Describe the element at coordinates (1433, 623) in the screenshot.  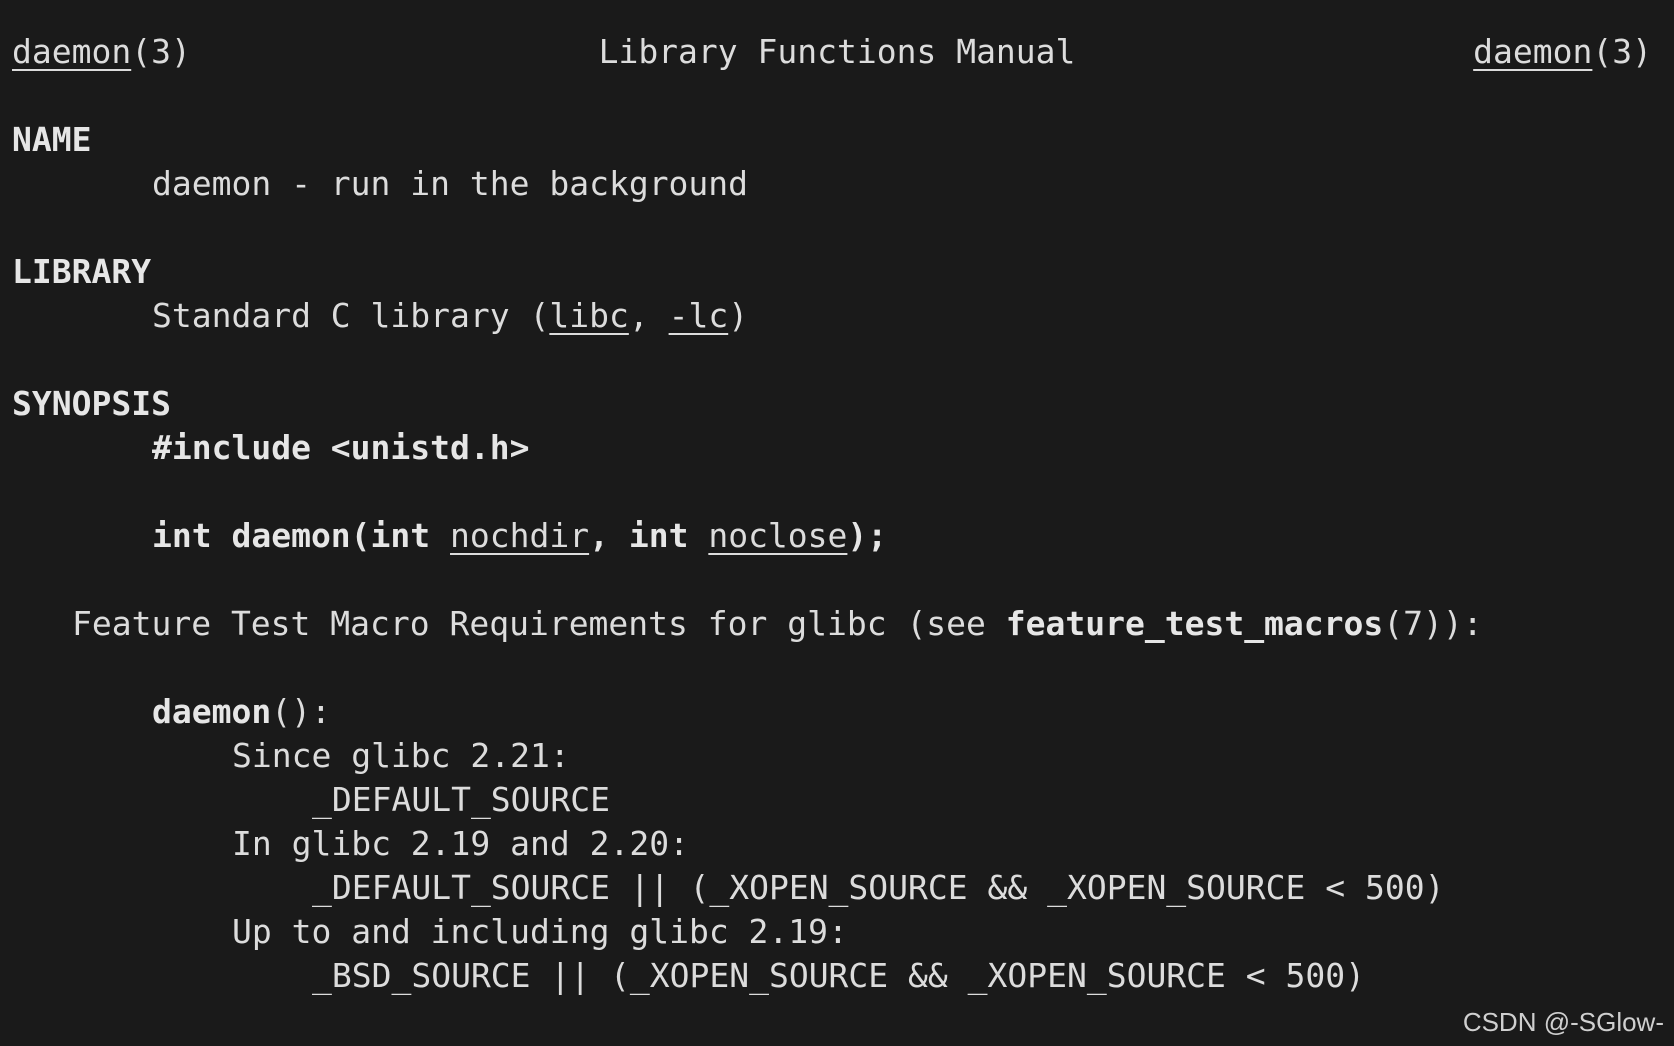
I see `ftm-ref-suffix: (7)):` at that location.